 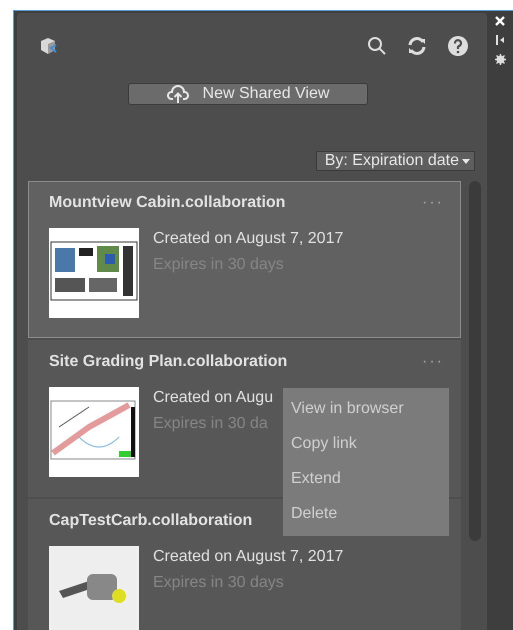 What do you see at coordinates (213, 398) in the screenshot?
I see `created-date: Created on Augu` at bounding box center [213, 398].